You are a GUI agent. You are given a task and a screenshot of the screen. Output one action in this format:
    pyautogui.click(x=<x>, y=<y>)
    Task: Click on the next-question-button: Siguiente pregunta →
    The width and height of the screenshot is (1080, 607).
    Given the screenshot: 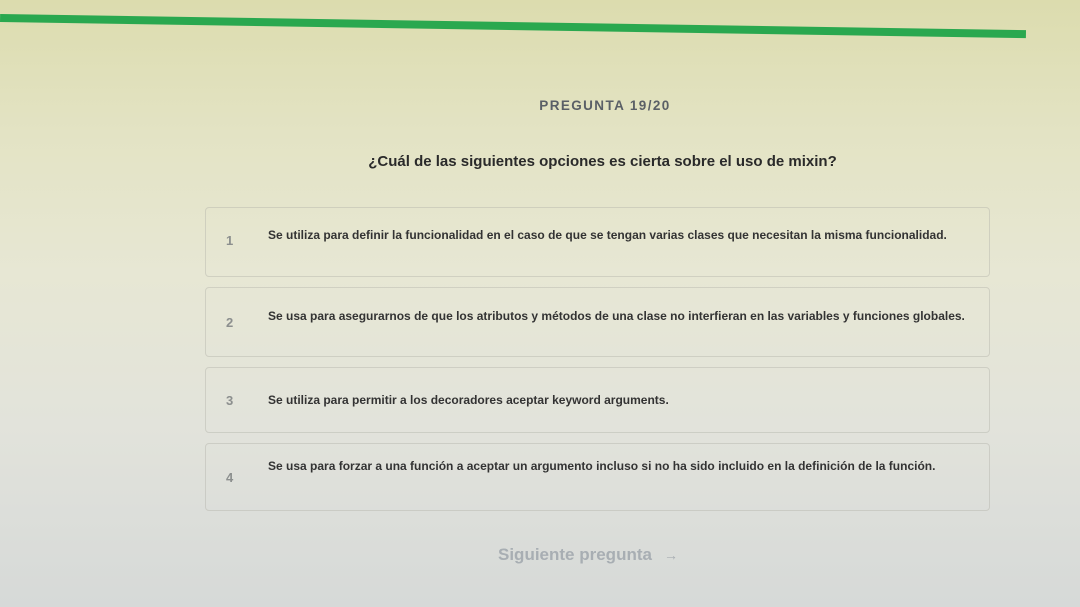 What is the action you would take?
    pyautogui.click(x=588, y=555)
    